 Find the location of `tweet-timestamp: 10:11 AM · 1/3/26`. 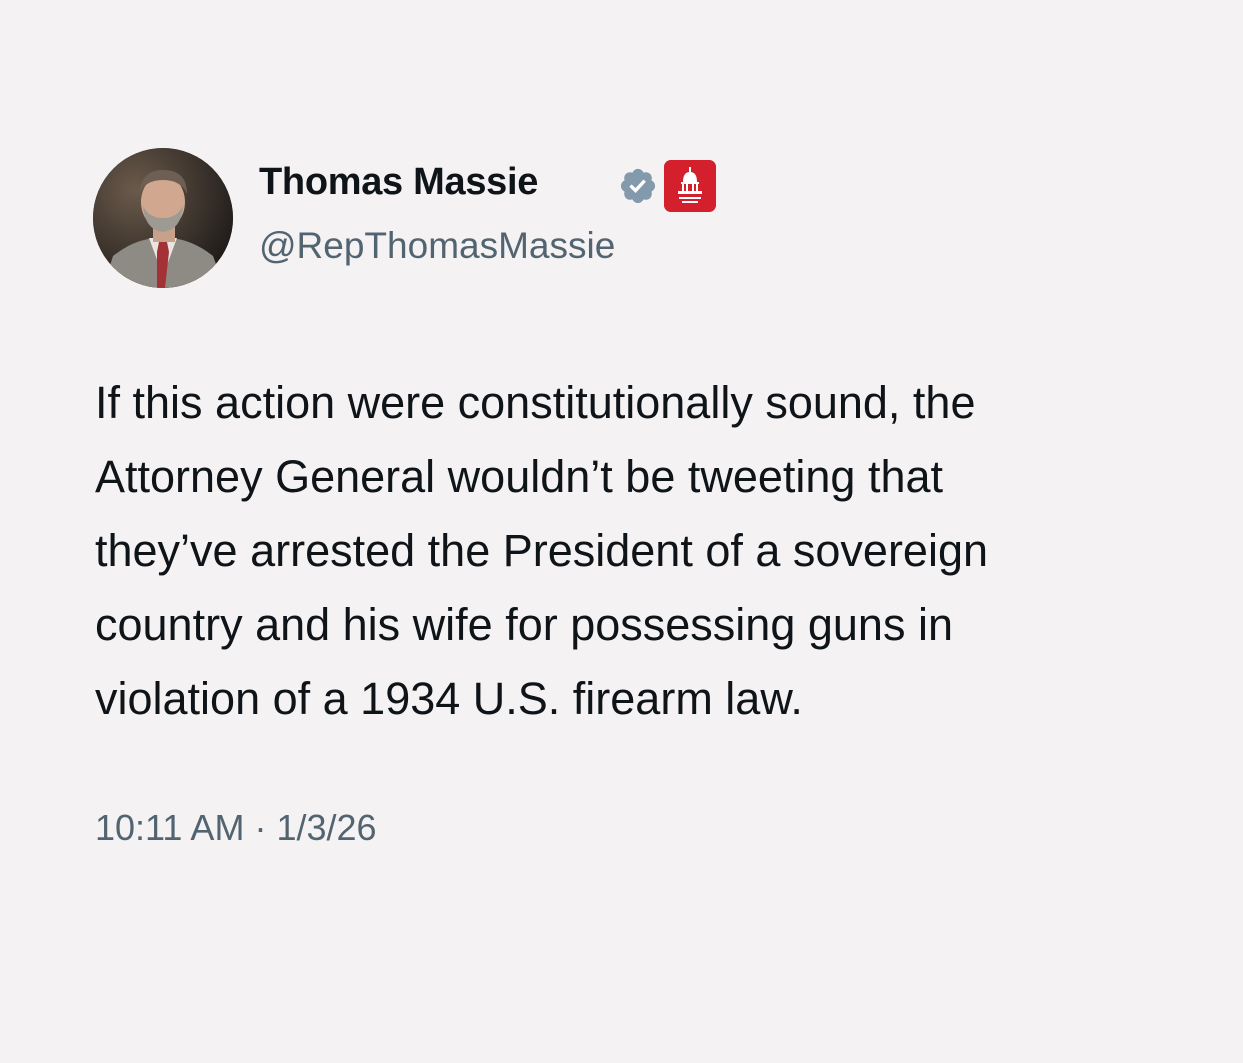

tweet-timestamp: 10:11 AM · 1/3/26 is located at coordinates (236, 827).